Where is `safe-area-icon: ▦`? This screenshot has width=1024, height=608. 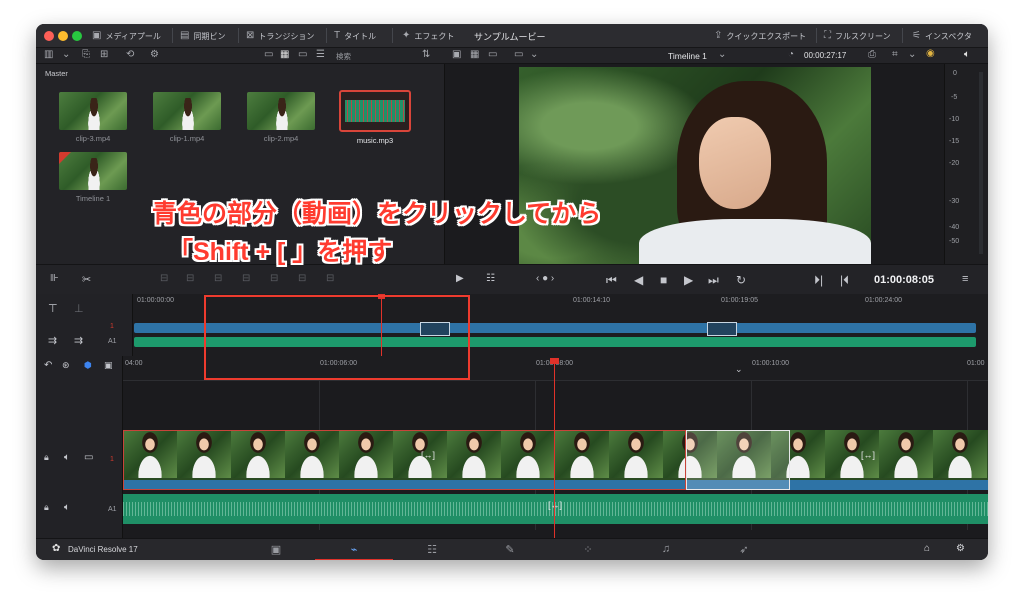
safe-area-icon: ▦ is located at coordinates (474, 55).